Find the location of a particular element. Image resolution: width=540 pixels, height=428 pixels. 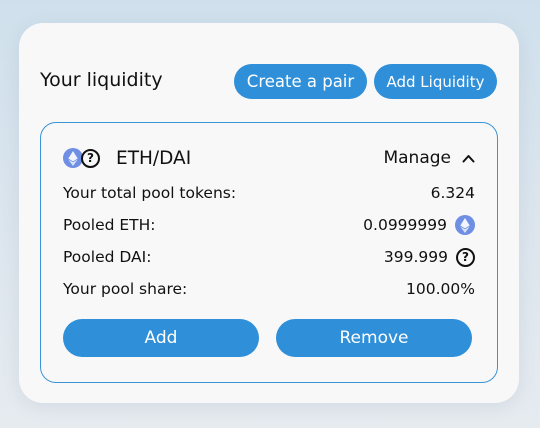

add-liquidity-button: Add Liquidity is located at coordinates (435, 81).